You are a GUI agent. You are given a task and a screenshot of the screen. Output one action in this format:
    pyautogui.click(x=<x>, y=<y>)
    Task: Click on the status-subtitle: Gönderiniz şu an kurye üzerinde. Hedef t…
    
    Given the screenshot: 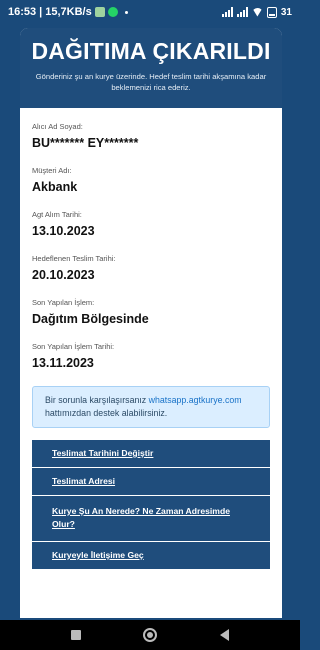 What is the action you would take?
    pyautogui.click(x=151, y=82)
    